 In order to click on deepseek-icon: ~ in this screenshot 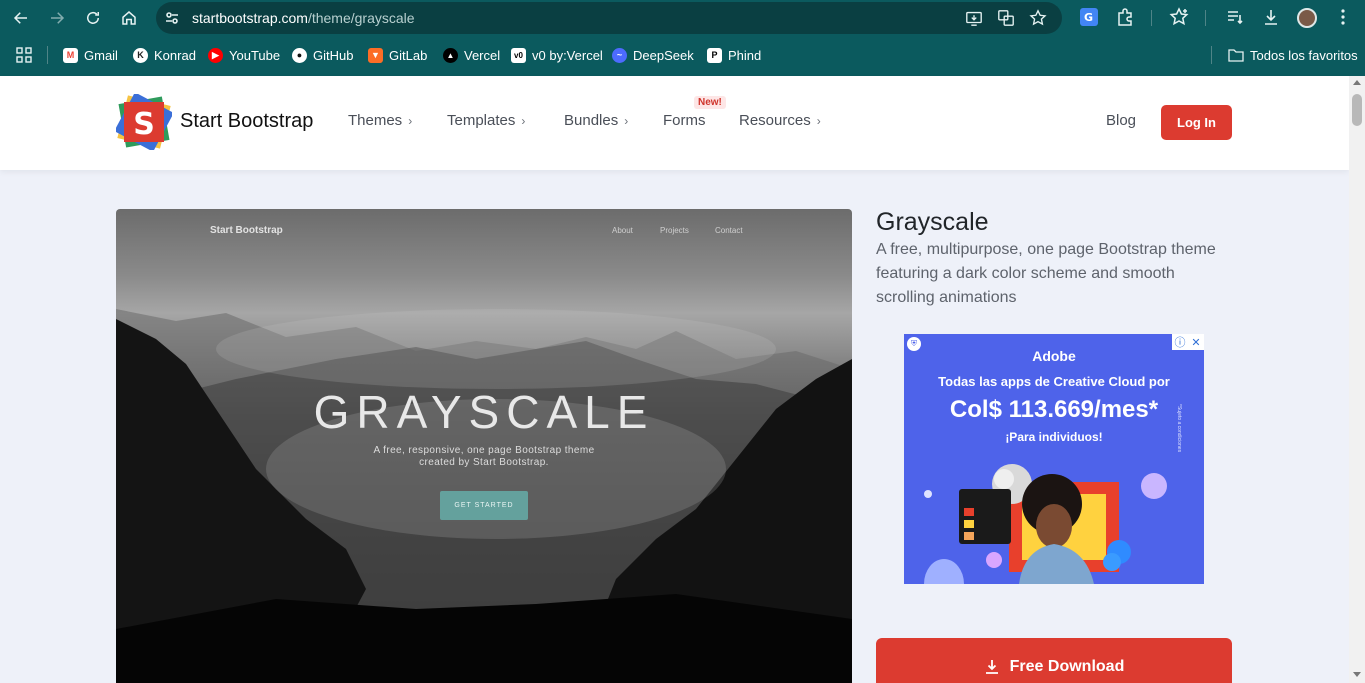, I will do `click(619, 55)`.